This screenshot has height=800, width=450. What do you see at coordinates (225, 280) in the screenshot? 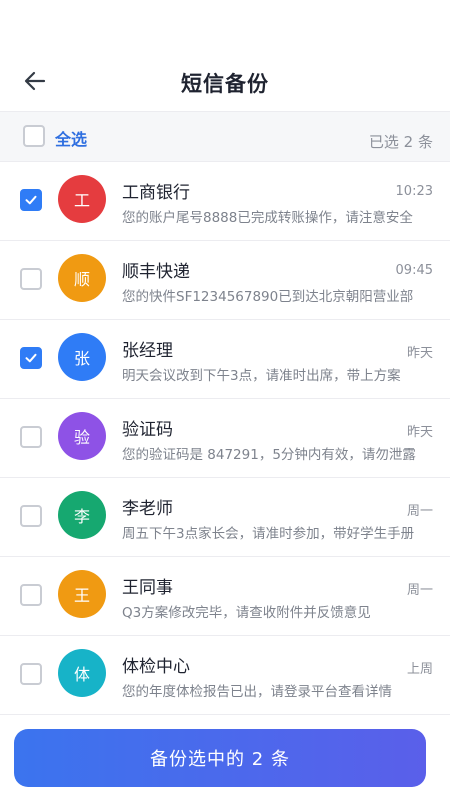
I see `message-row: 顺 顺丰快递 09:45 您的快件SF1234567890已到达北京朝阳营业部` at bounding box center [225, 280].